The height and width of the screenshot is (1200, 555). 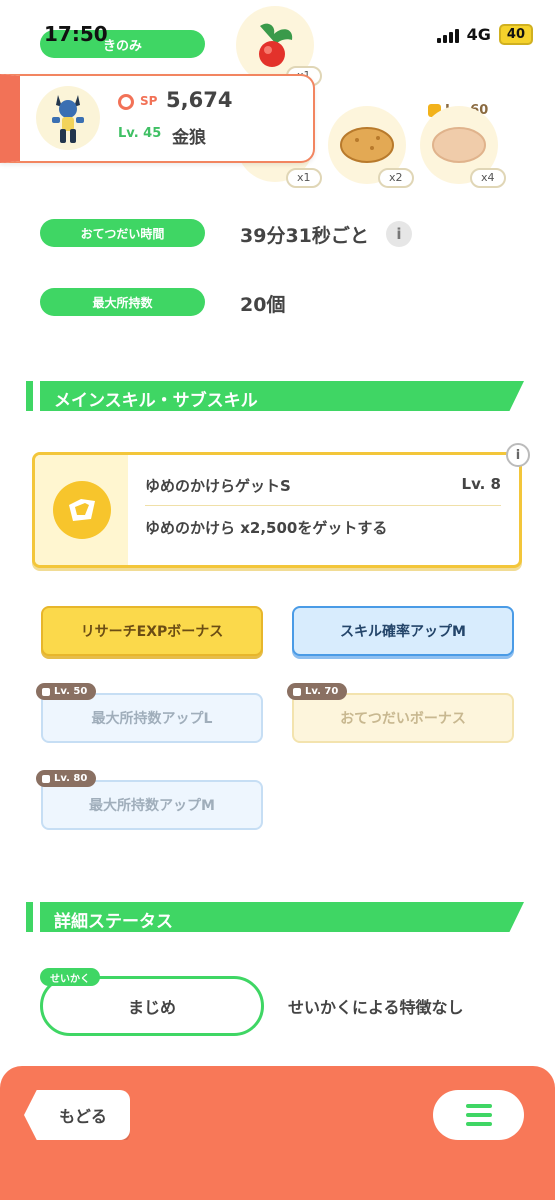 I want to click on skills-section-header: メインスキル・サブスキル, so click(x=275, y=396).